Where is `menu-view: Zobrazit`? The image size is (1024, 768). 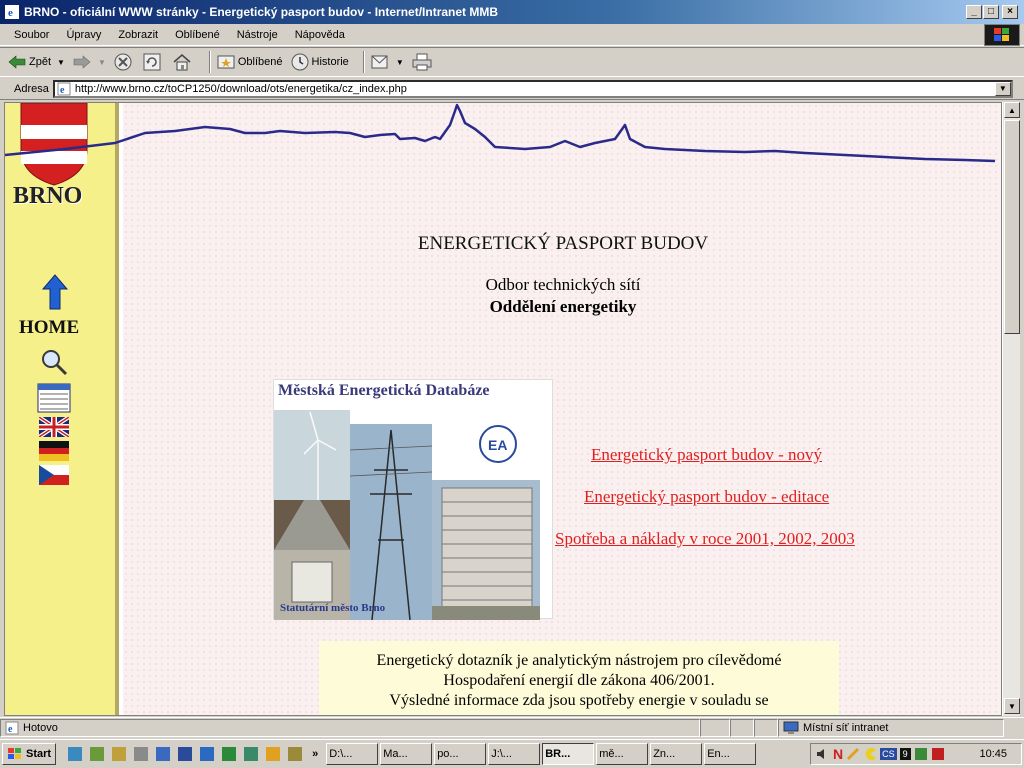 menu-view: Zobrazit is located at coordinates (138, 35).